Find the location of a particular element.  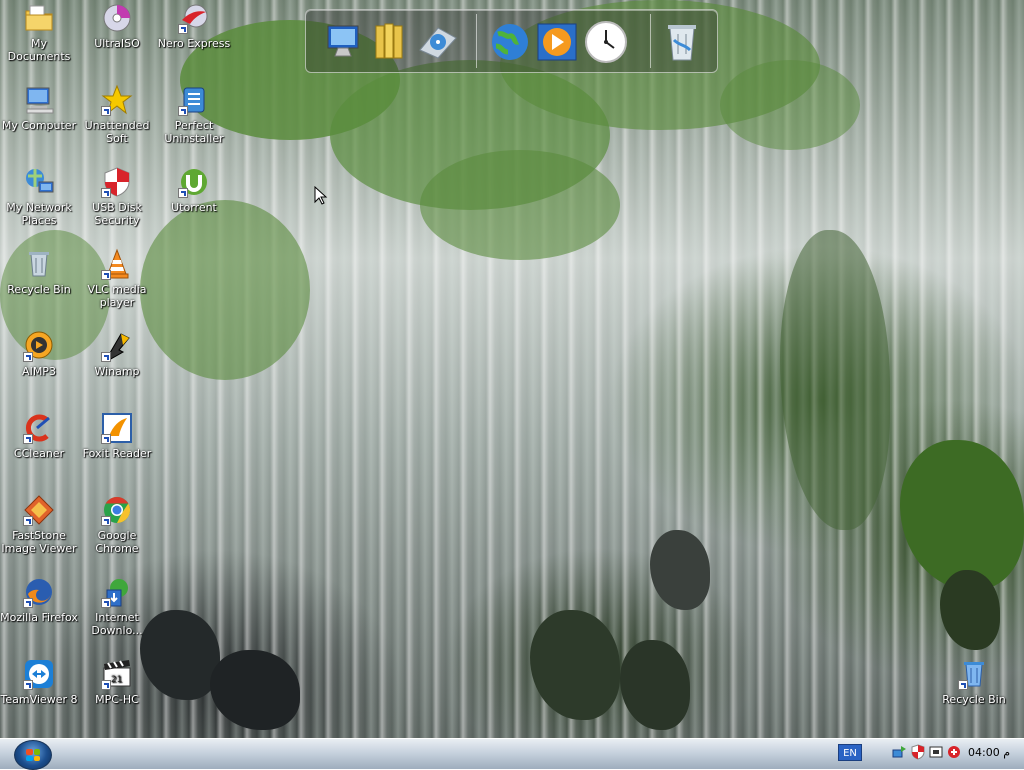

language-indicator: EN is located at coordinates (850, 752).